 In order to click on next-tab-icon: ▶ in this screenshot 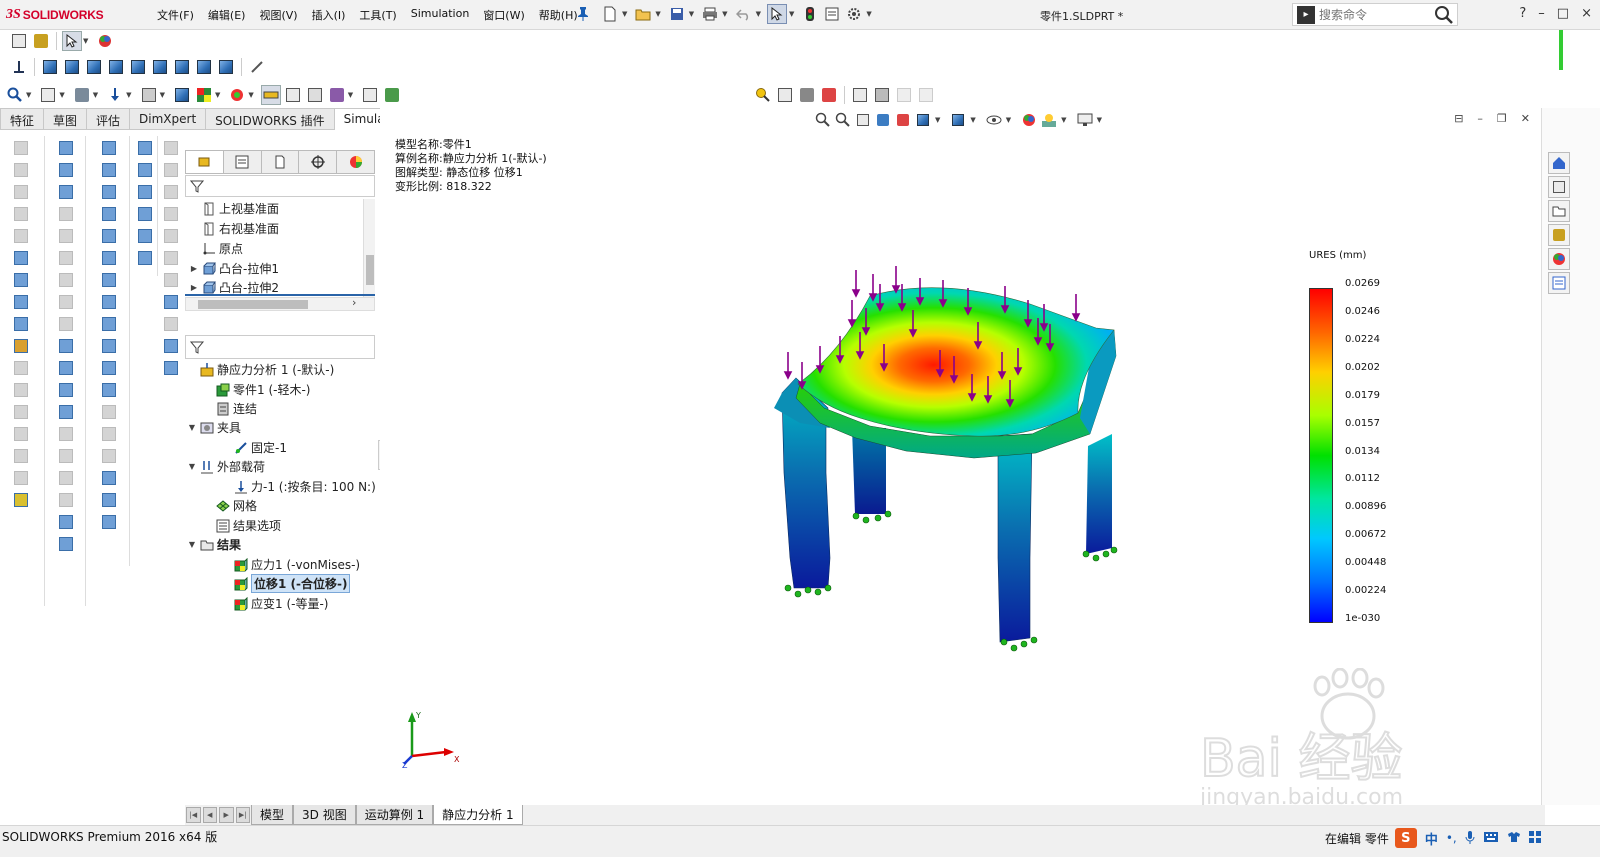, I will do `click(226, 815)`.